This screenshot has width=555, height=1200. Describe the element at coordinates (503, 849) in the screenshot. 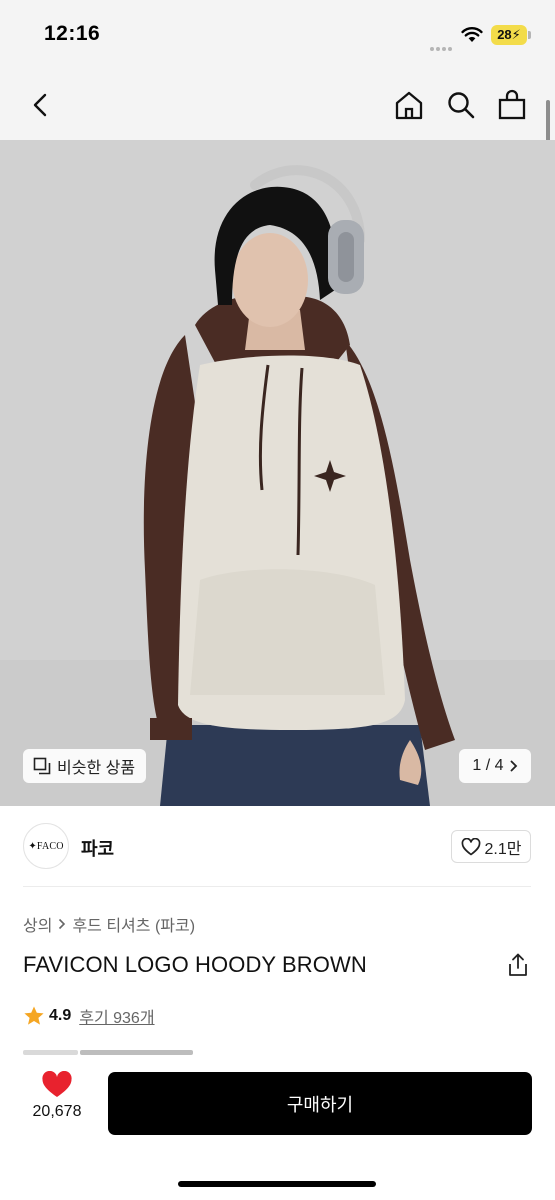

I see `brand-like-count: 2.1만` at that location.